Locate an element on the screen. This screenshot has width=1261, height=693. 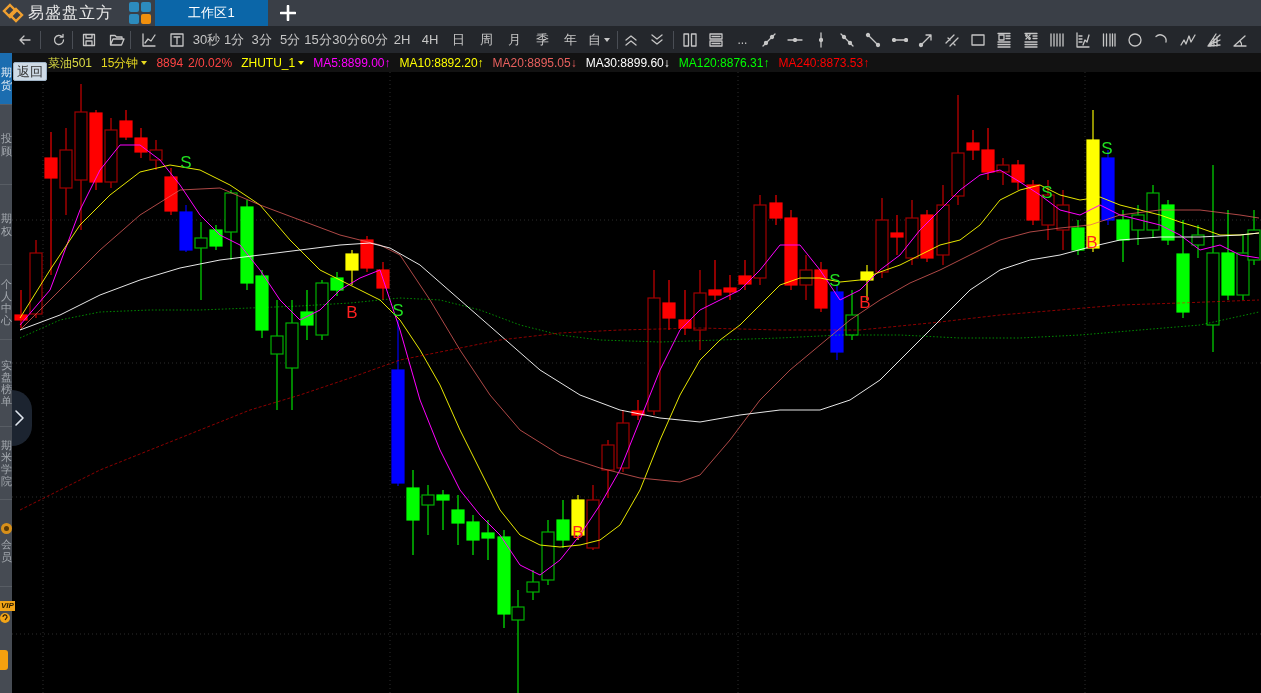
app-name: 易盛盘立方 is located at coordinates (70, 13).